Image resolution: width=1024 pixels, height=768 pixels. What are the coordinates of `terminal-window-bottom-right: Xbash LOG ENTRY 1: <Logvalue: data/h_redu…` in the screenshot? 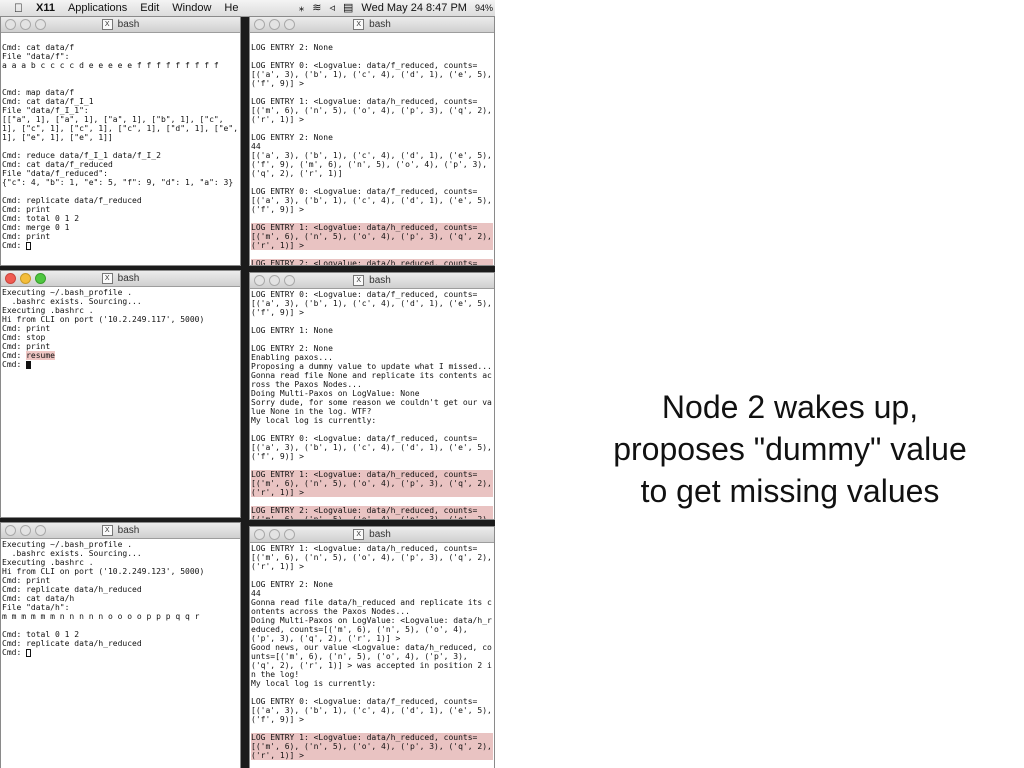 It's located at (372, 647).